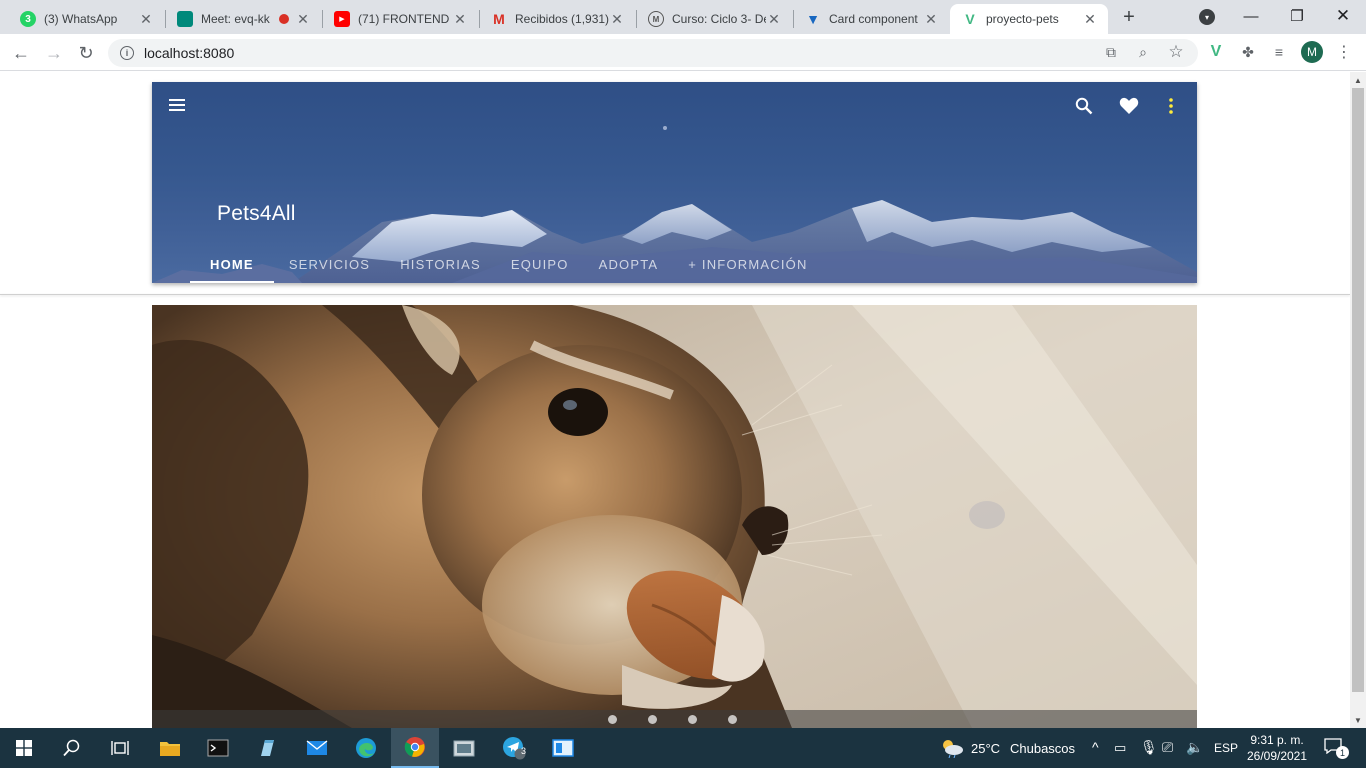  Describe the element at coordinates (1022, 19) in the screenshot. I see `tab-title: proyecto-pets` at that location.